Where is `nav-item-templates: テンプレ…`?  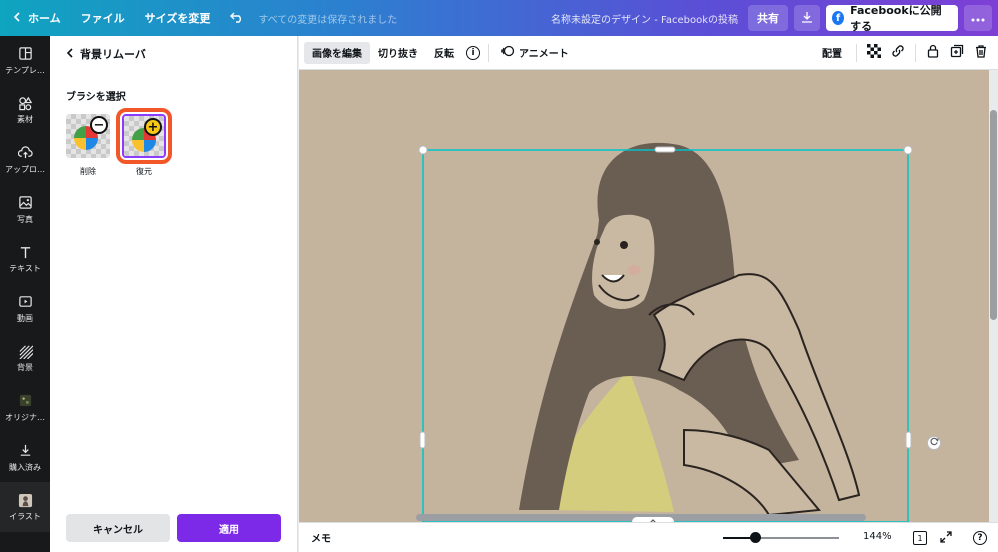
nav-item-templates: テンプレ… is located at coordinates (25, 61).